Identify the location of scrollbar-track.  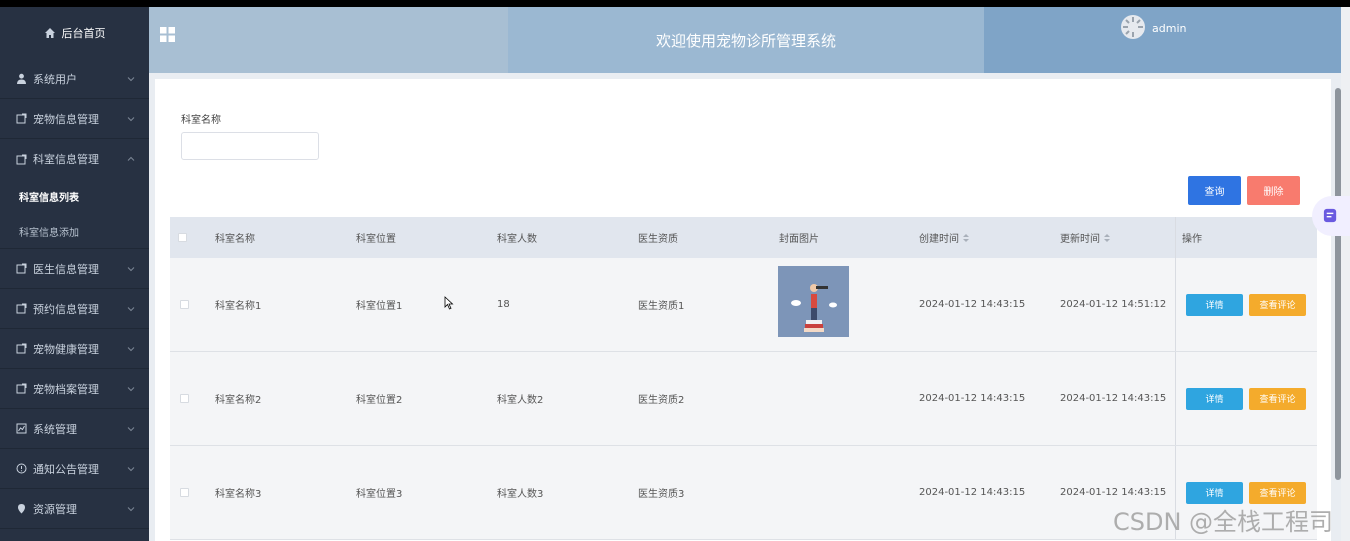
(1345, 274).